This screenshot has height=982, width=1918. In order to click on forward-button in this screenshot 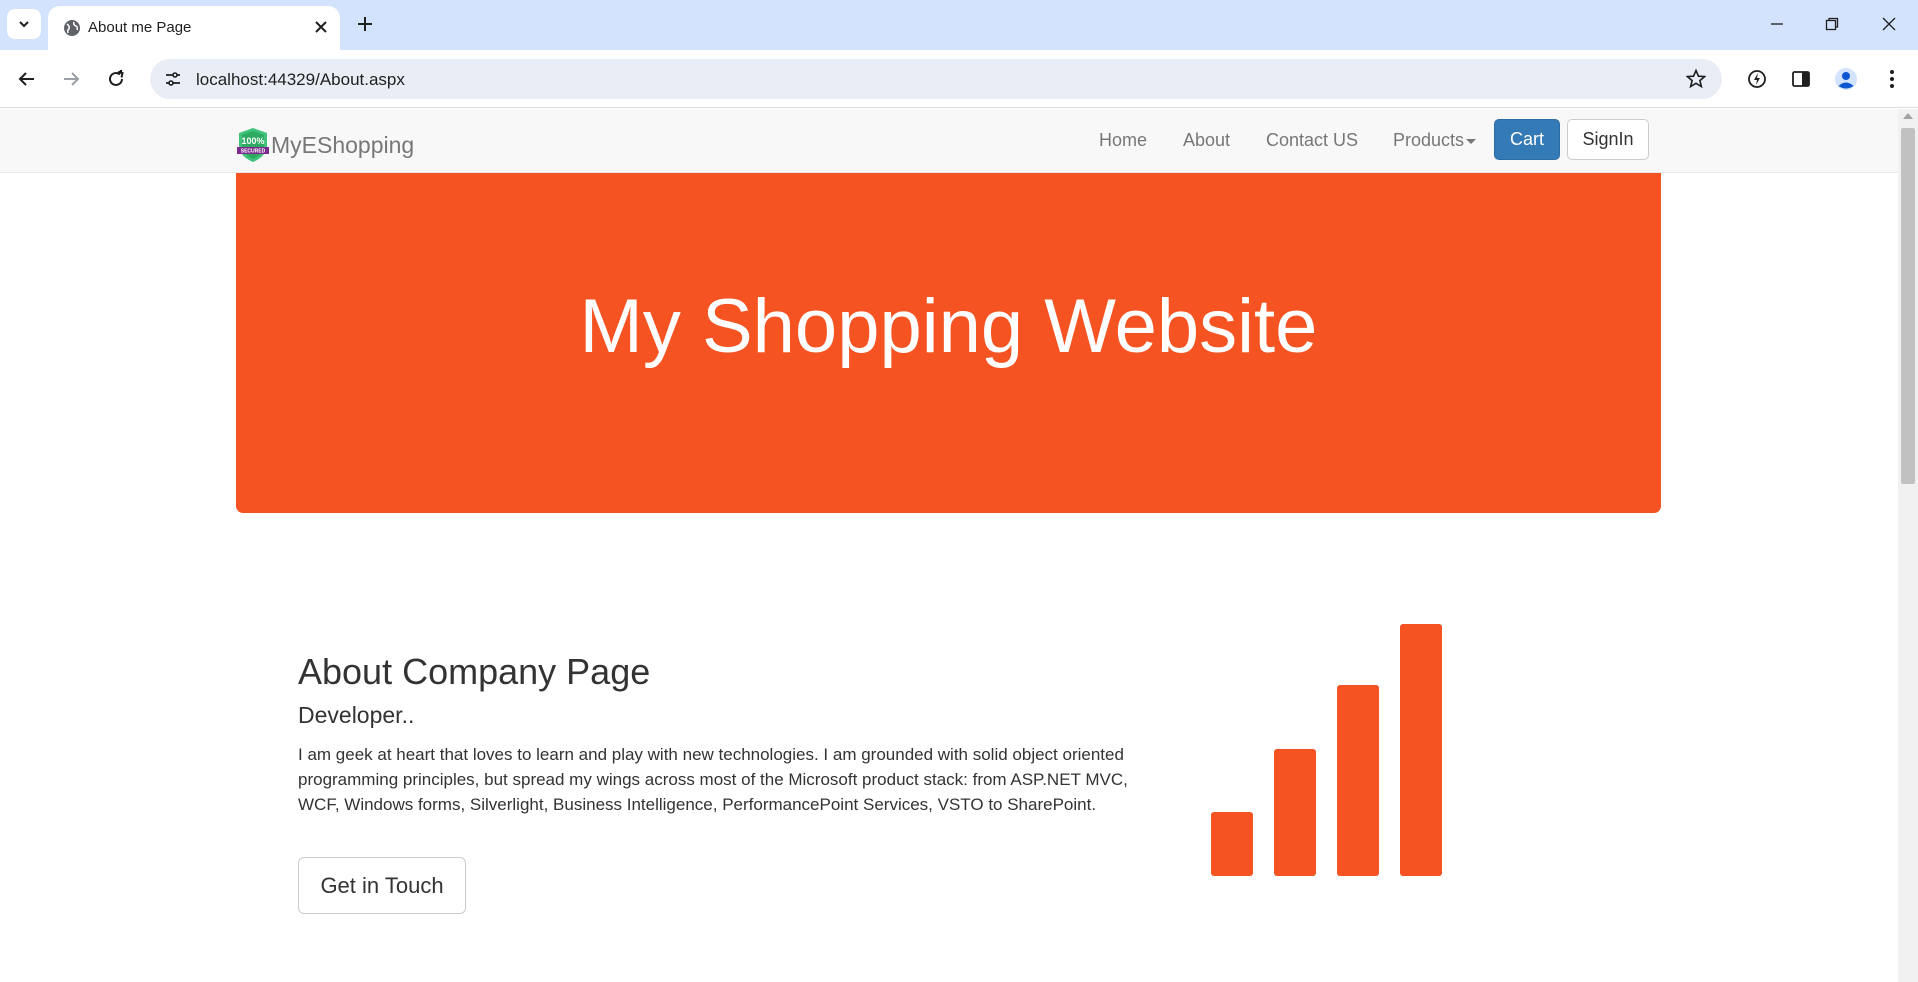, I will do `click(71, 79)`.